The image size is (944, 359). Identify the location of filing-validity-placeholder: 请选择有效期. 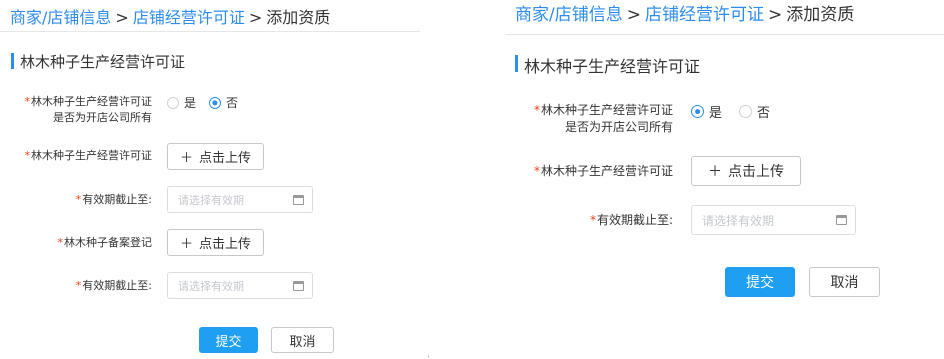
(211, 286).